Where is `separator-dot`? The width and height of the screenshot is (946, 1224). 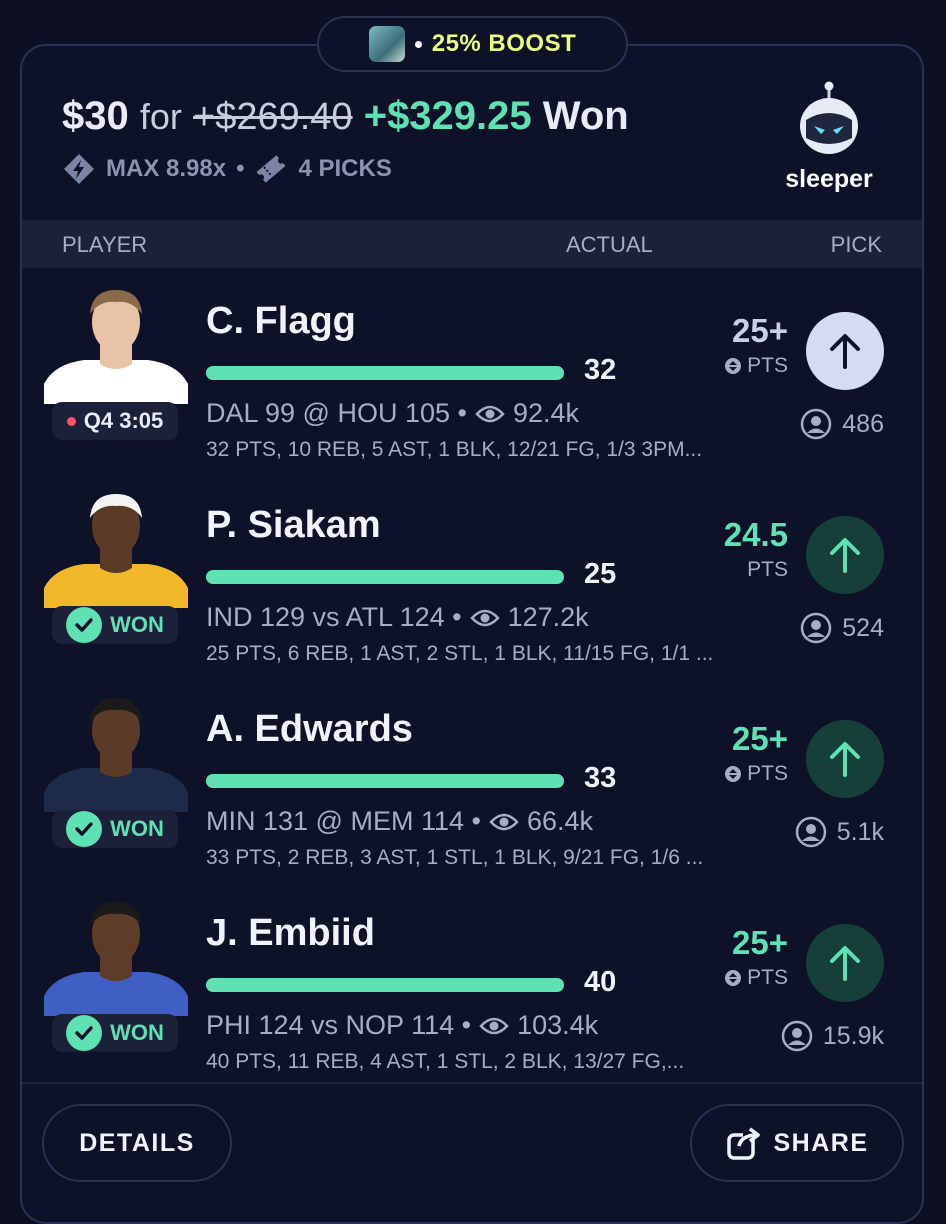
separator-dot is located at coordinates (418, 44).